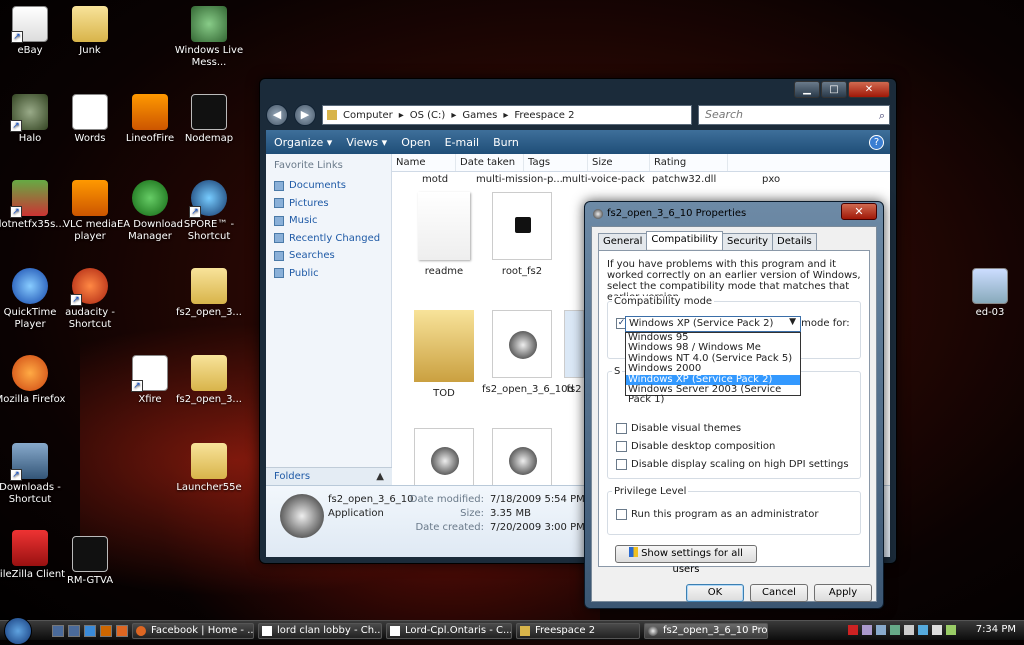  I want to click on column-date-taken: Date taken, so click(490, 162).